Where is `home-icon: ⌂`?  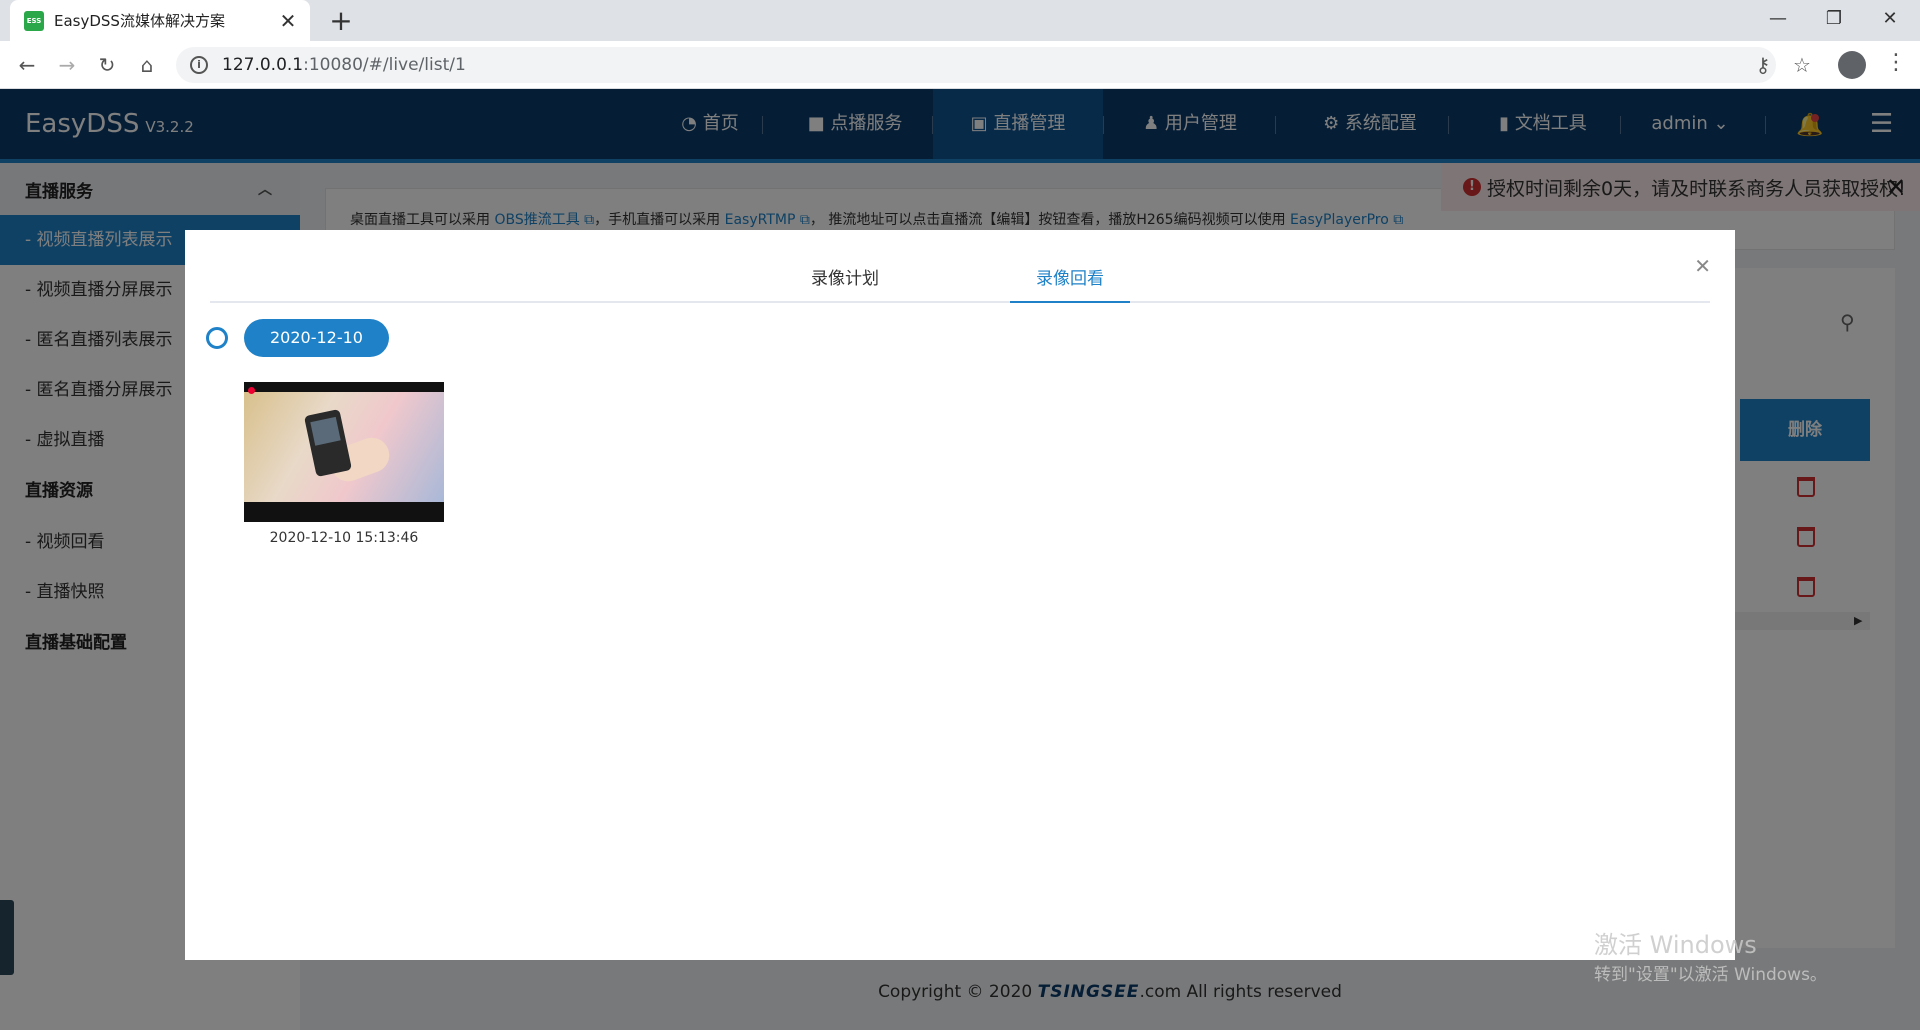
home-icon: ⌂ is located at coordinates (147, 65).